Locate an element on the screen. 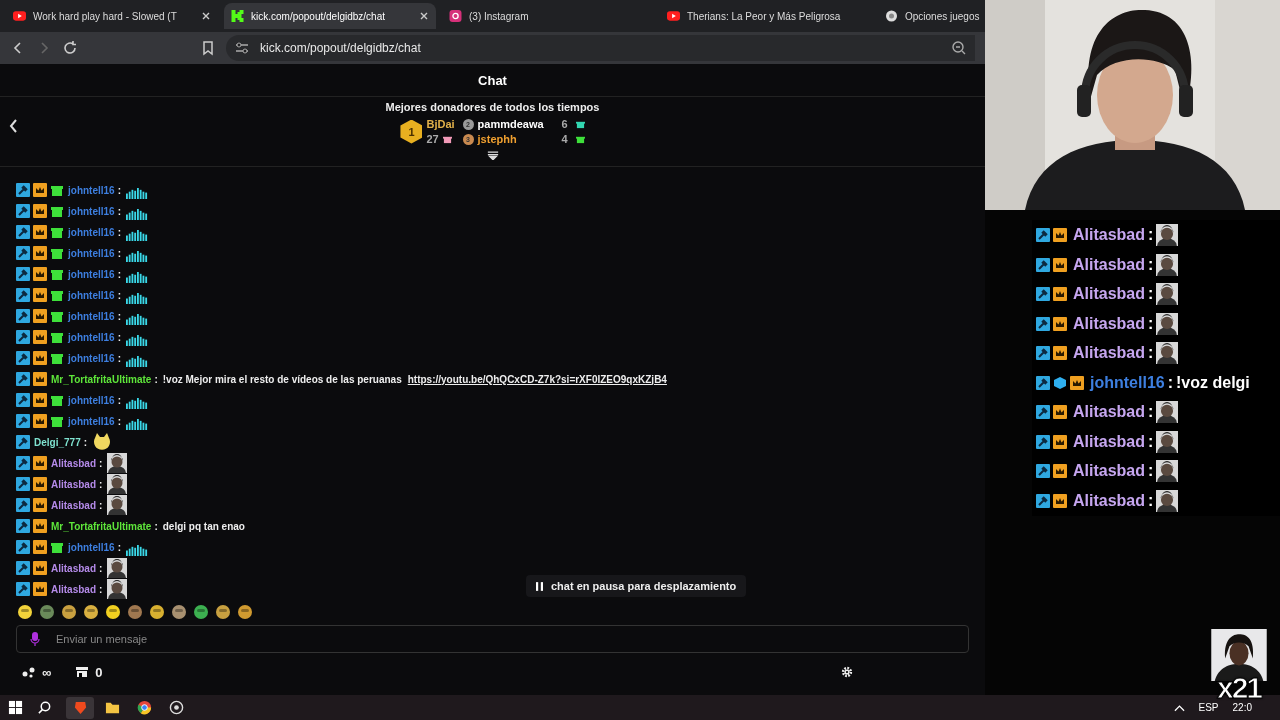  language-indicator: ESP is located at coordinates (1208, 707).